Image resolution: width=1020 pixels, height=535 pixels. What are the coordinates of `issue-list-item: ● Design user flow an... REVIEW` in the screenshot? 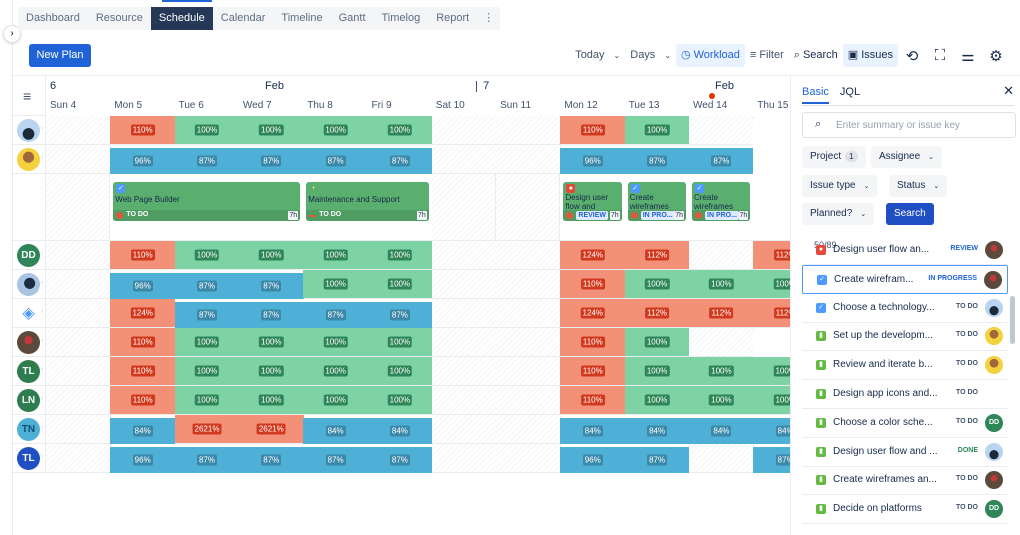 It's located at (905, 250).